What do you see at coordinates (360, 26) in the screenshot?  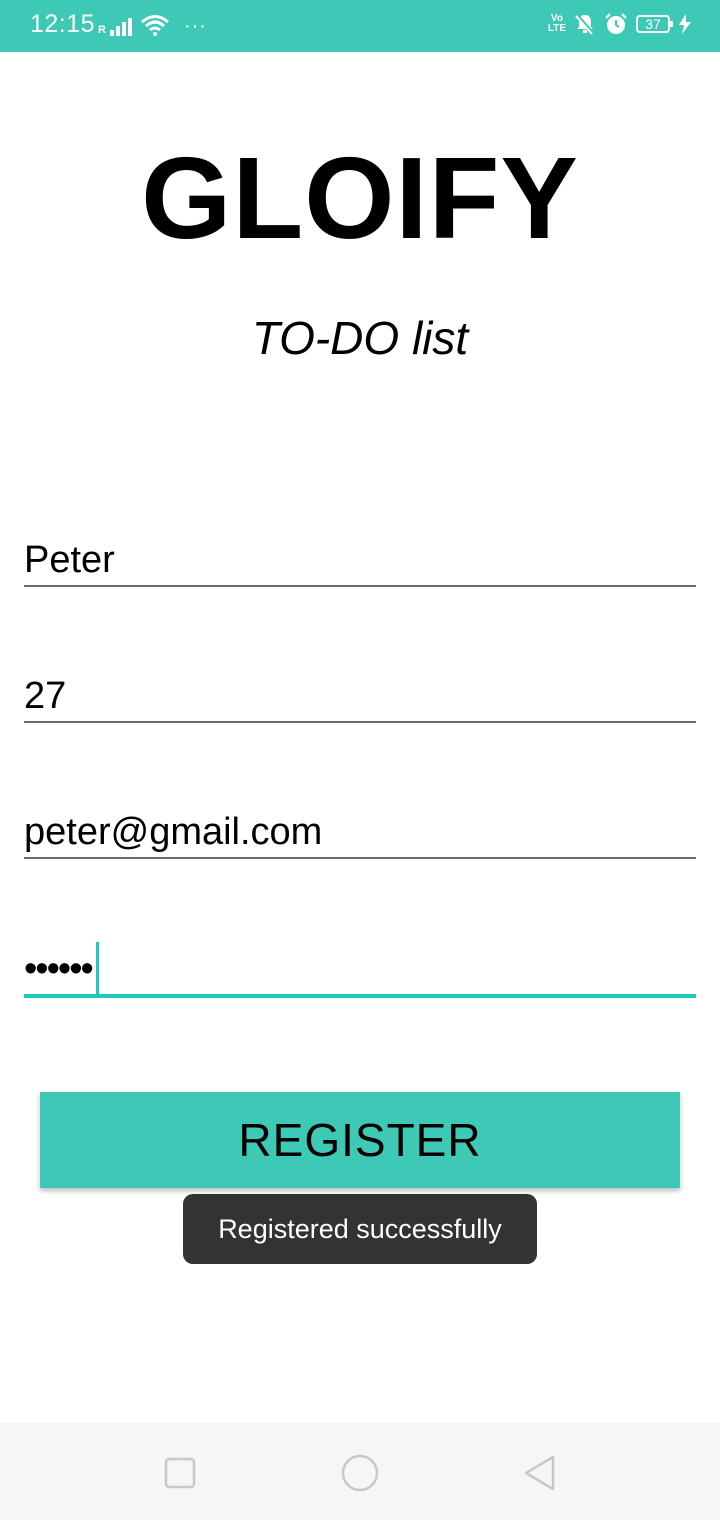 I see `status-bar: 12:15 R ··· Vo LTE 37` at bounding box center [360, 26].